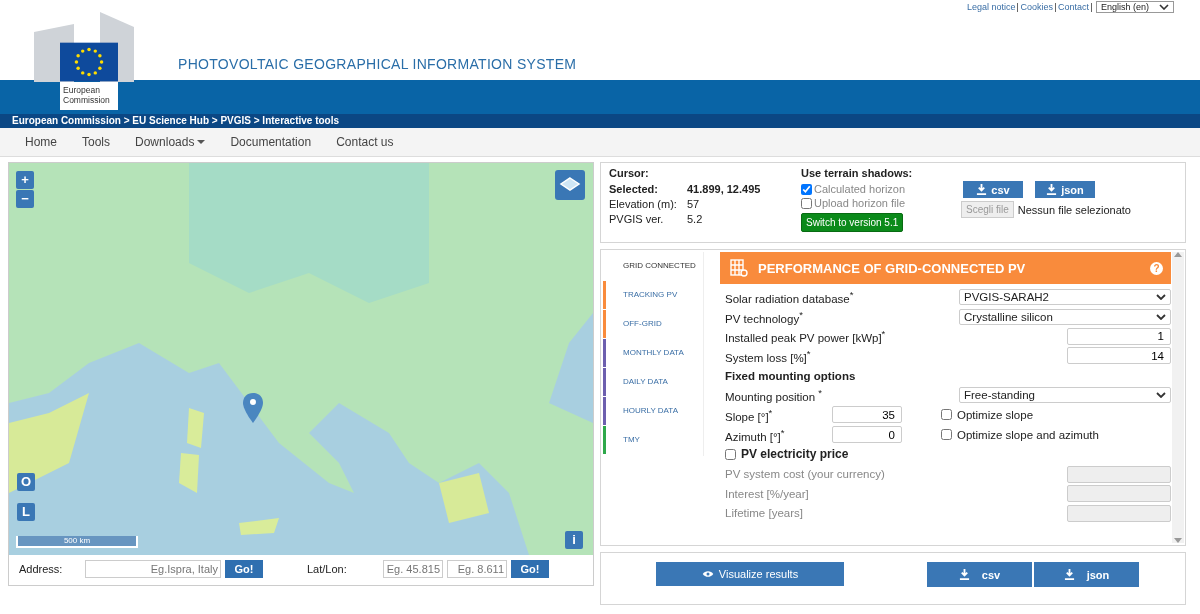 The image size is (1200, 614). Describe the element at coordinates (25, 180) in the screenshot. I see `zoom-in-button: +` at that location.